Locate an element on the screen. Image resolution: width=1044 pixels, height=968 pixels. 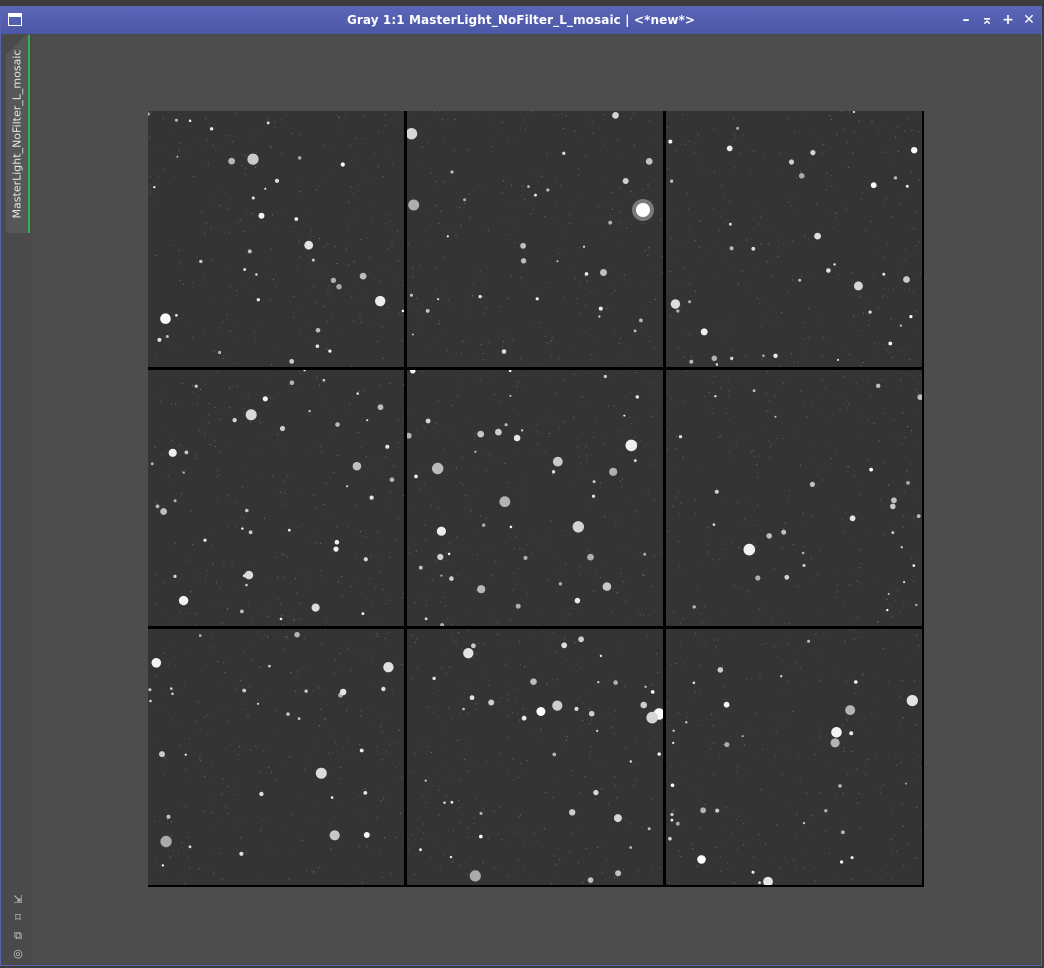
resize-icon: ⇲ is located at coordinates (18, 900).